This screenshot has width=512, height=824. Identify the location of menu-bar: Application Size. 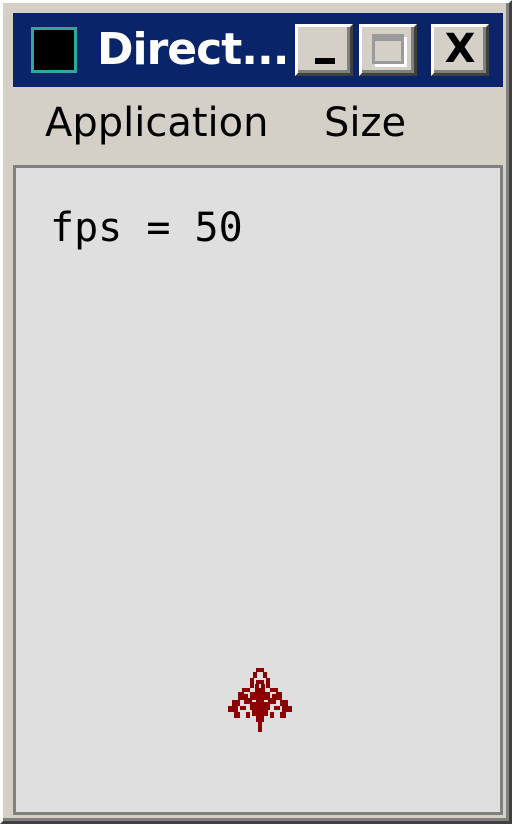
(258, 123).